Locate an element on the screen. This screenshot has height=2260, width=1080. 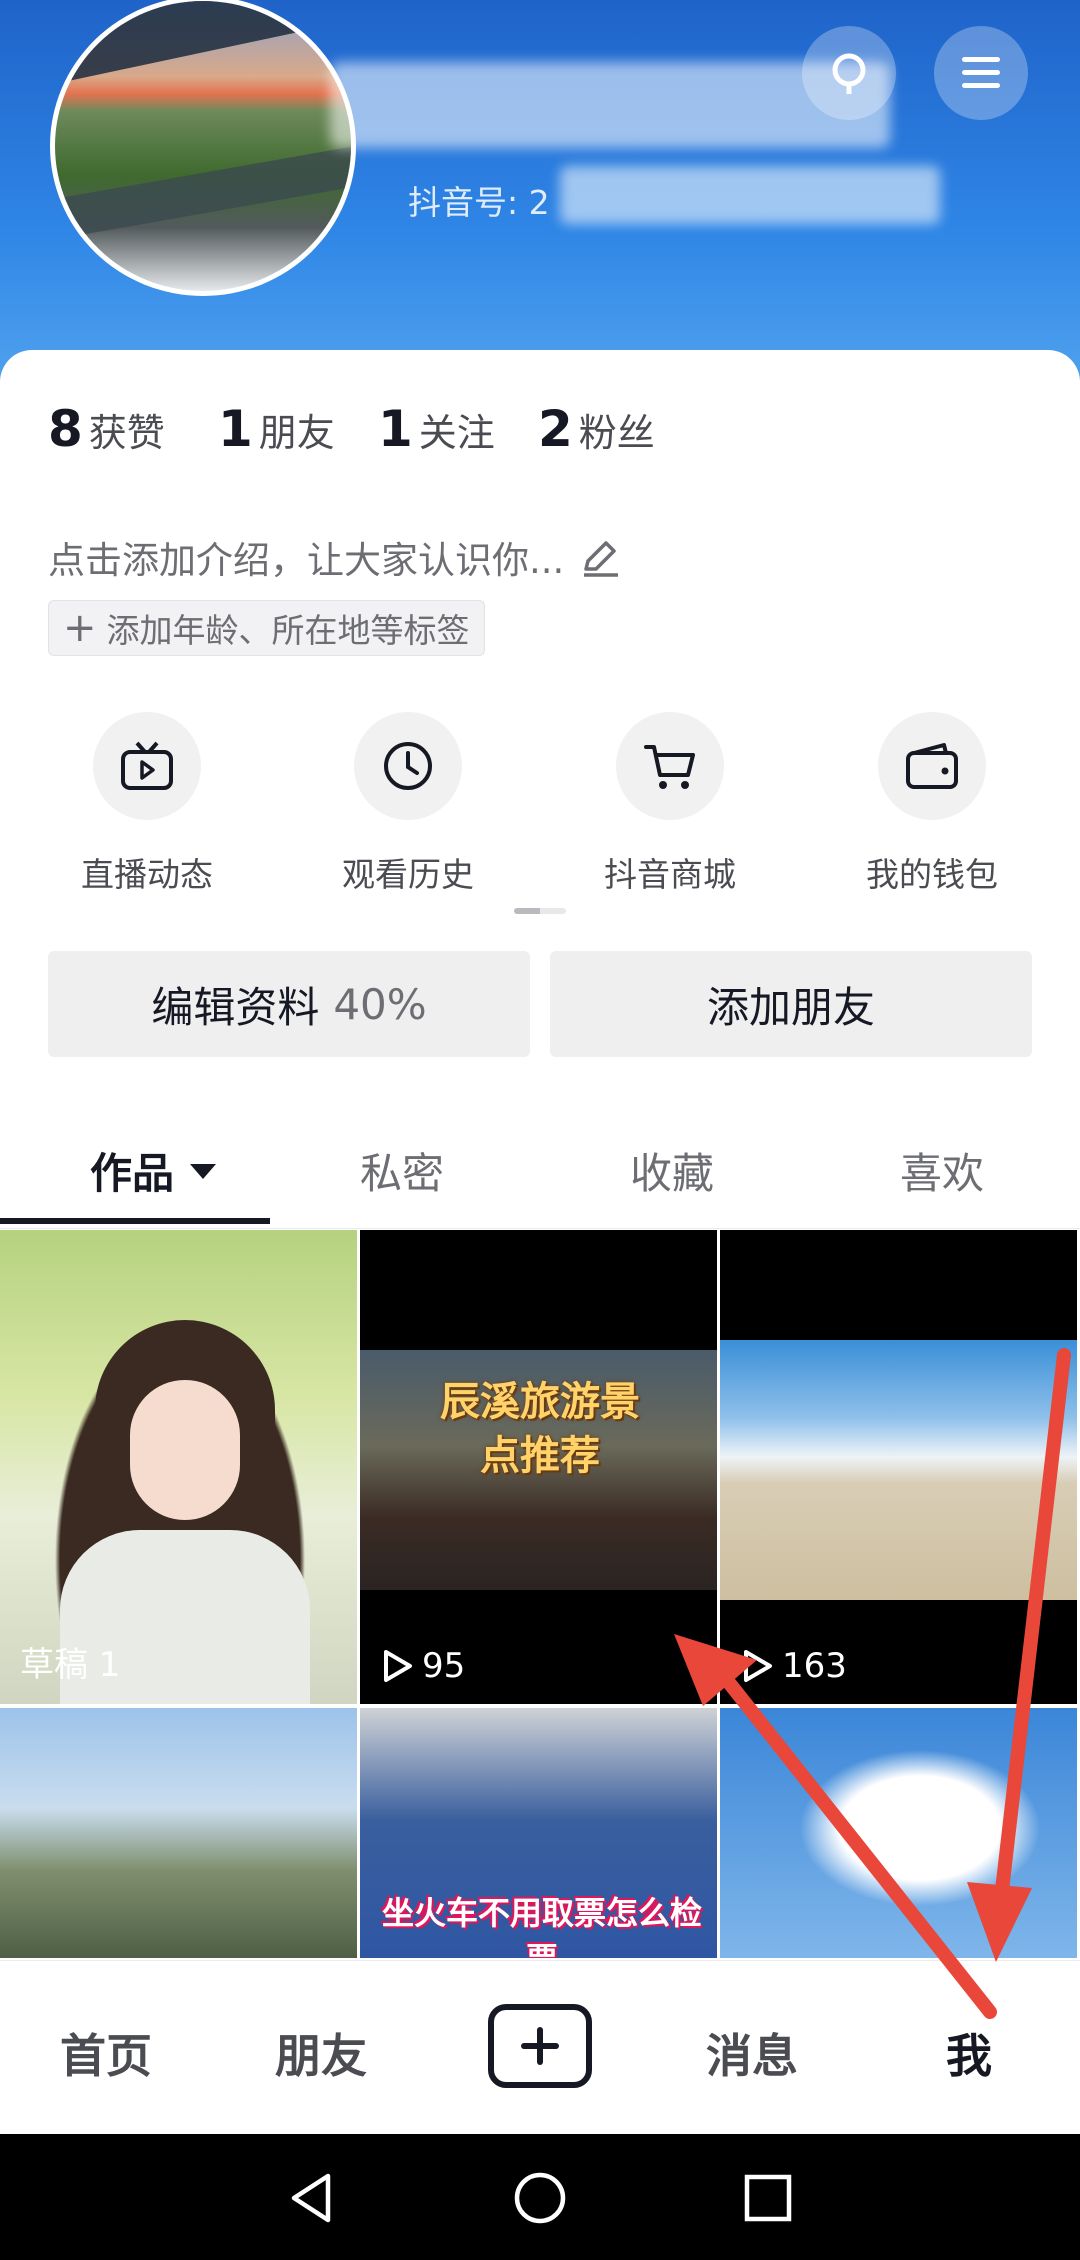
search-icon is located at coordinates (849, 73).